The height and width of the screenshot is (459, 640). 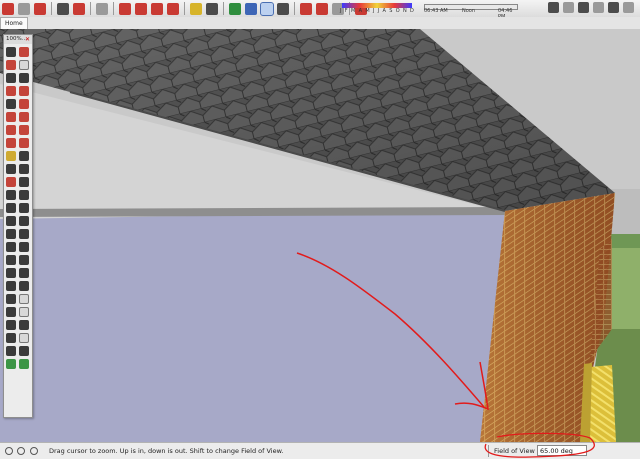 I want to click on toggle-terrain-icon, so click(x=24, y=338).